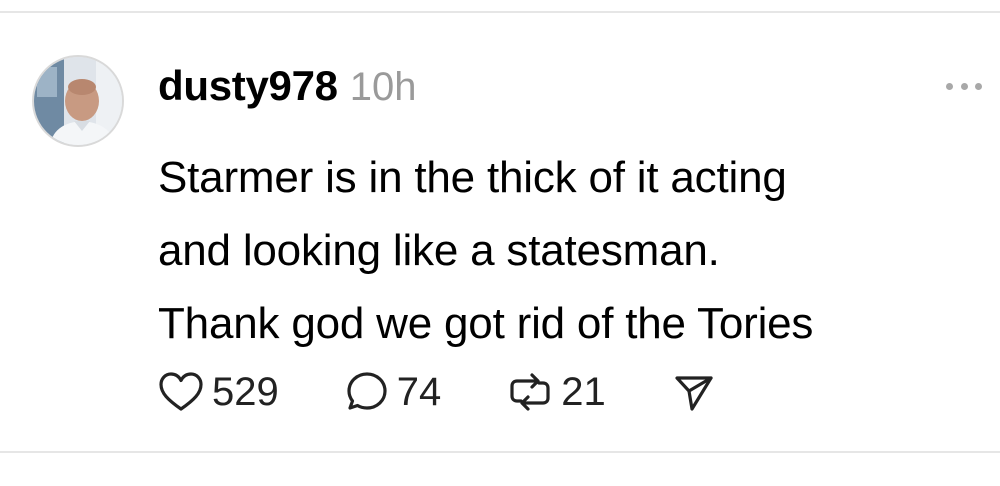  I want to click on top-divider, so click(500, 12).